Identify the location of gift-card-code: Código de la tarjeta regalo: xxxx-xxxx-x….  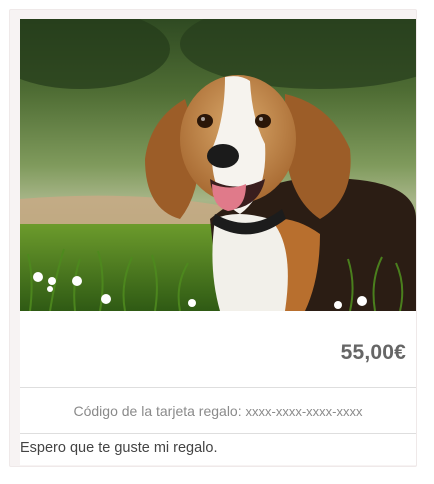
(218, 411).